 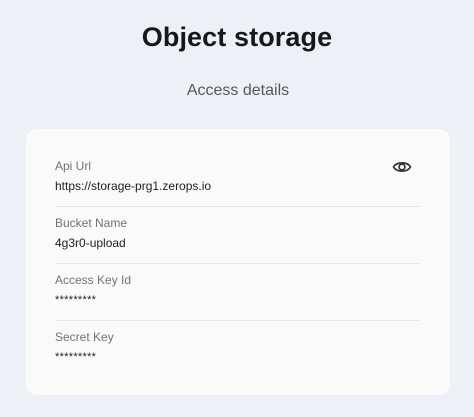 What do you see at coordinates (84, 337) in the screenshot?
I see `field-label: Secret Key` at bounding box center [84, 337].